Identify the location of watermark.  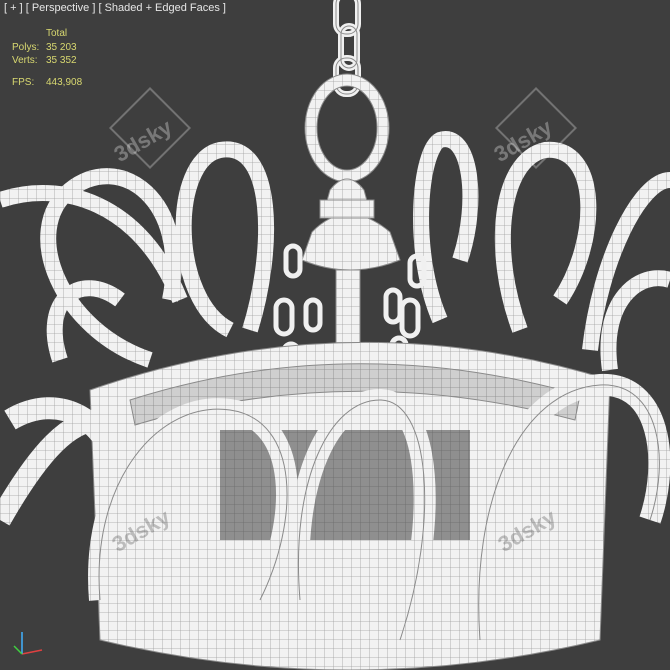
(343, 128).